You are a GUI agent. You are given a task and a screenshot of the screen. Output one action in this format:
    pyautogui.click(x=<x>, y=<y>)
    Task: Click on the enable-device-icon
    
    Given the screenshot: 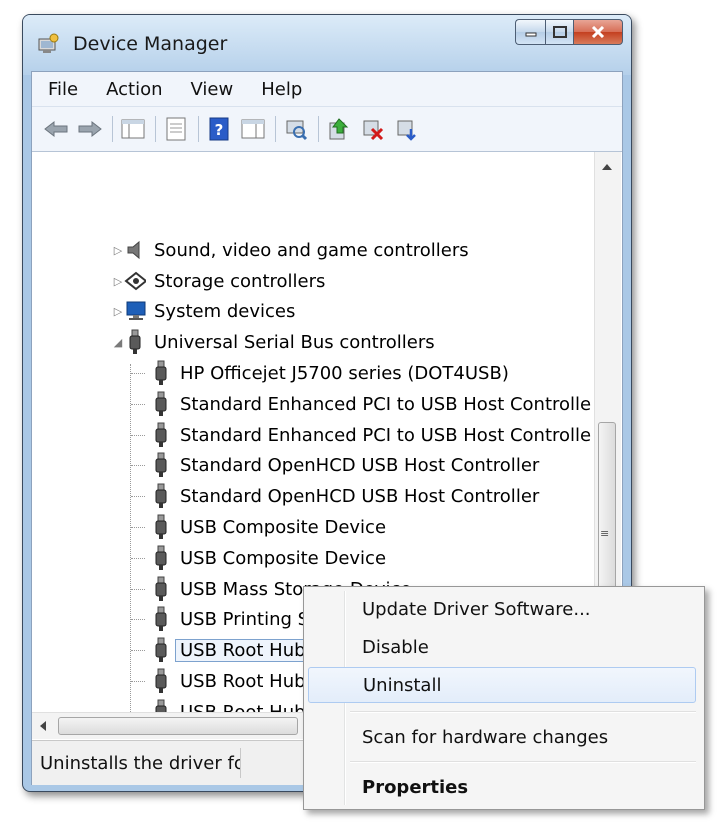 What is the action you would take?
    pyautogui.click(x=406, y=130)
    